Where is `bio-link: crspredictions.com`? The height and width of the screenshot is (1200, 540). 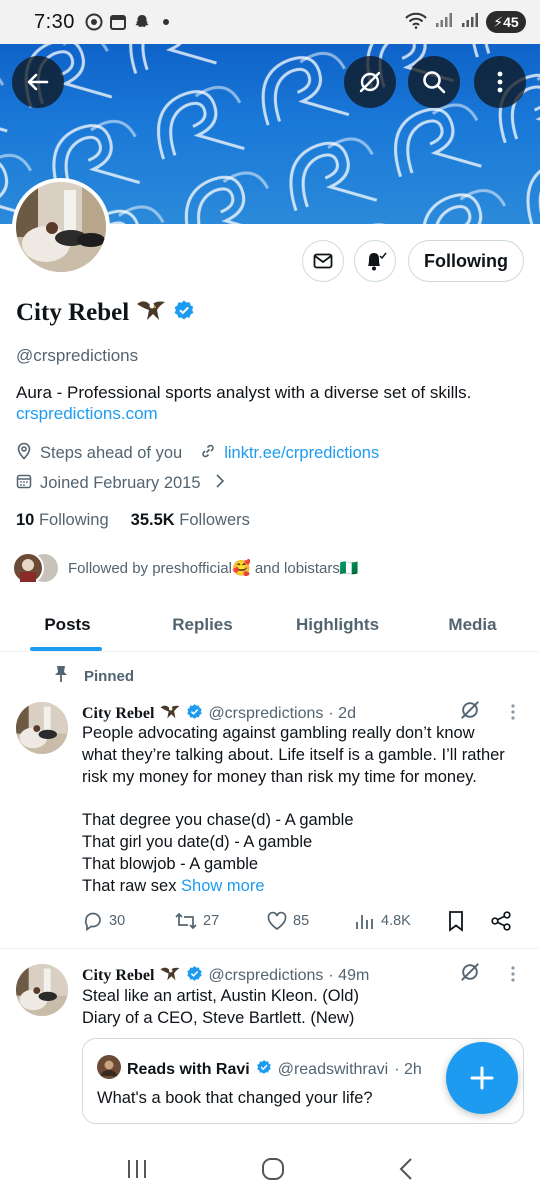 bio-link: crspredictions.com is located at coordinates (87, 414).